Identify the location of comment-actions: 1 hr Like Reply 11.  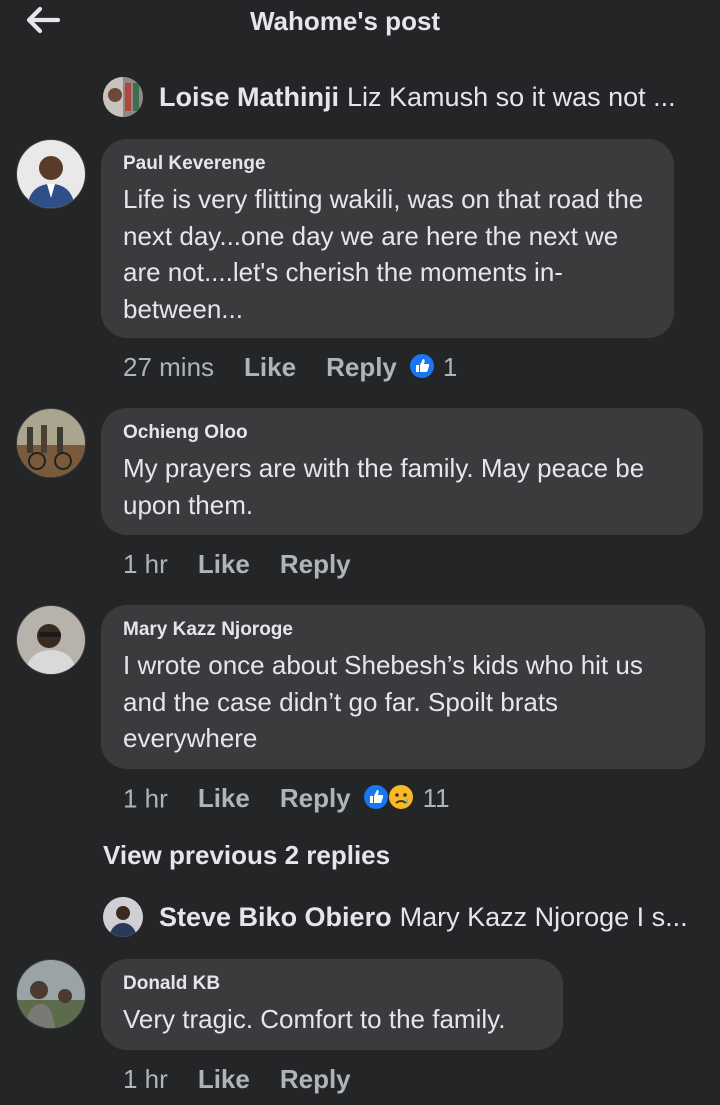
(286, 800).